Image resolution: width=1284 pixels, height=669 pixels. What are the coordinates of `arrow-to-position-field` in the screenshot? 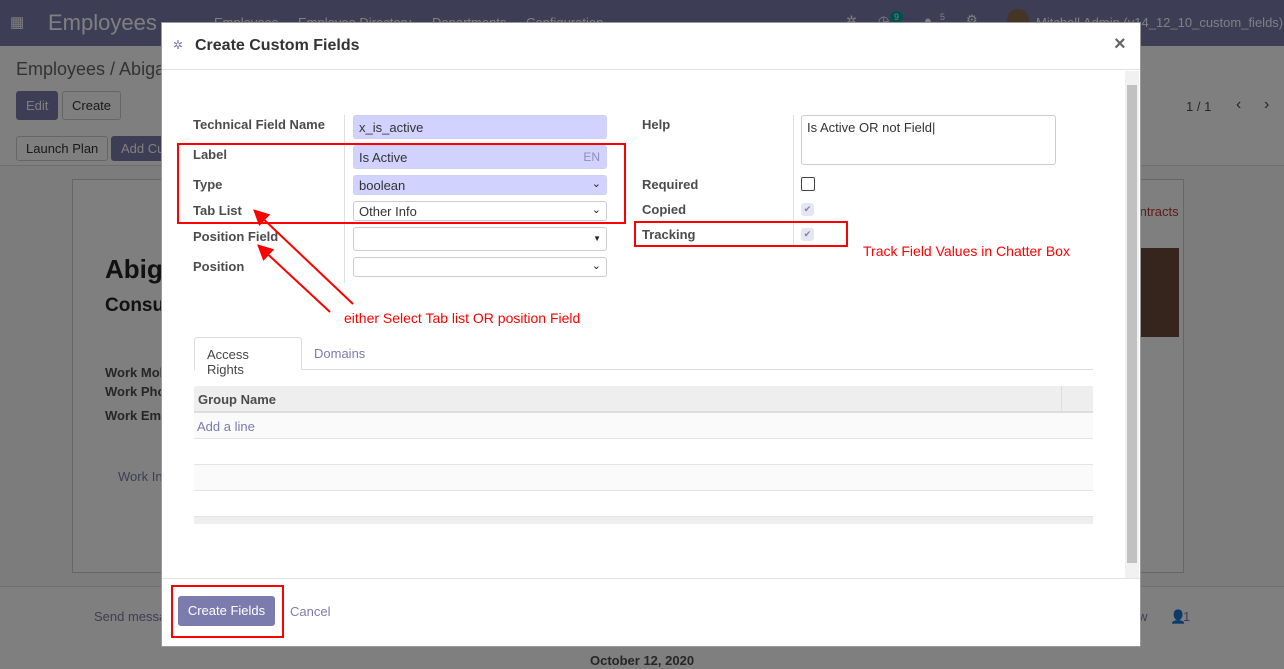 It's located at (294, 278).